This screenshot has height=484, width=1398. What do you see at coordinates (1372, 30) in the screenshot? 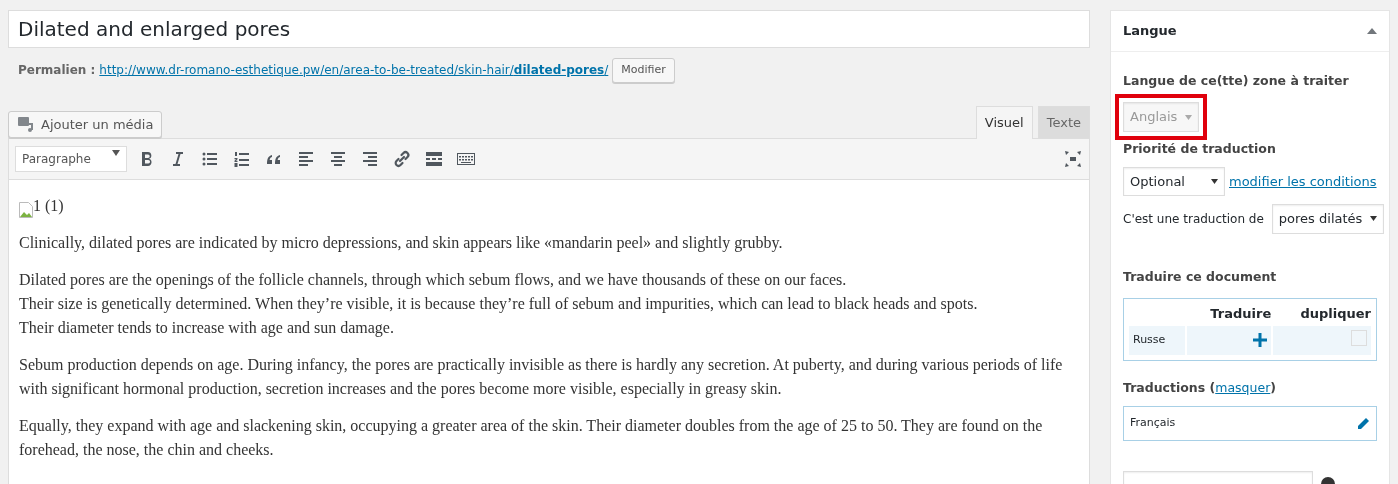
I see `collapse-icon` at bounding box center [1372, 30].